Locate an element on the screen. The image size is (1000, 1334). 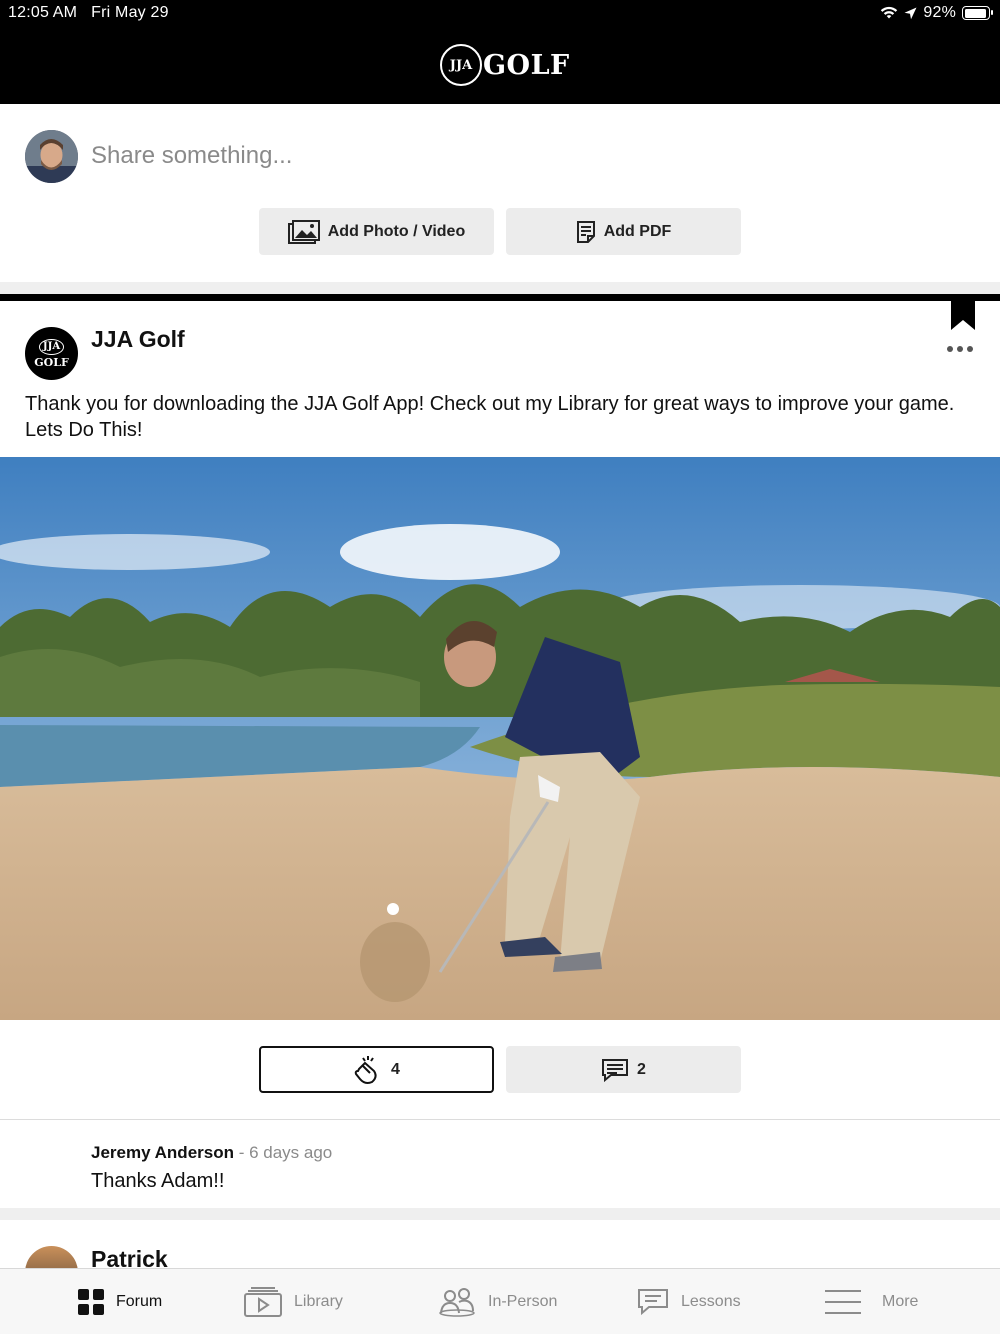
tab-lessons: Lessons is located at coordinates (689, 1301).